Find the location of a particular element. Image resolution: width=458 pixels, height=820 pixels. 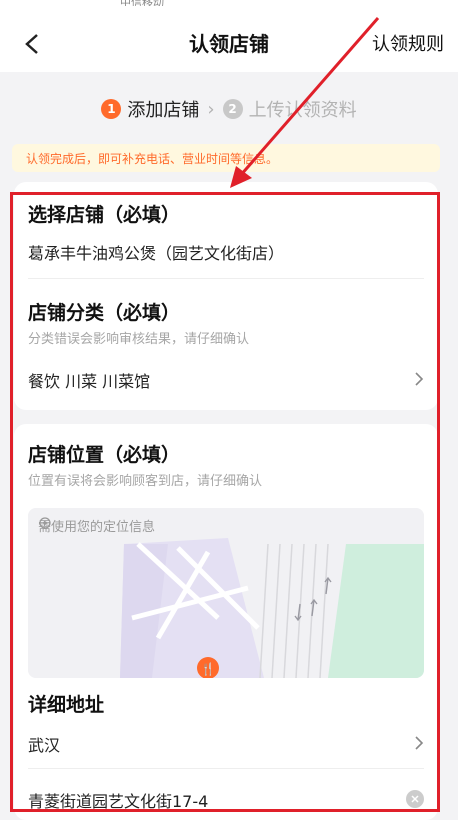

clear-address-button is located at coordinates (415, 799).